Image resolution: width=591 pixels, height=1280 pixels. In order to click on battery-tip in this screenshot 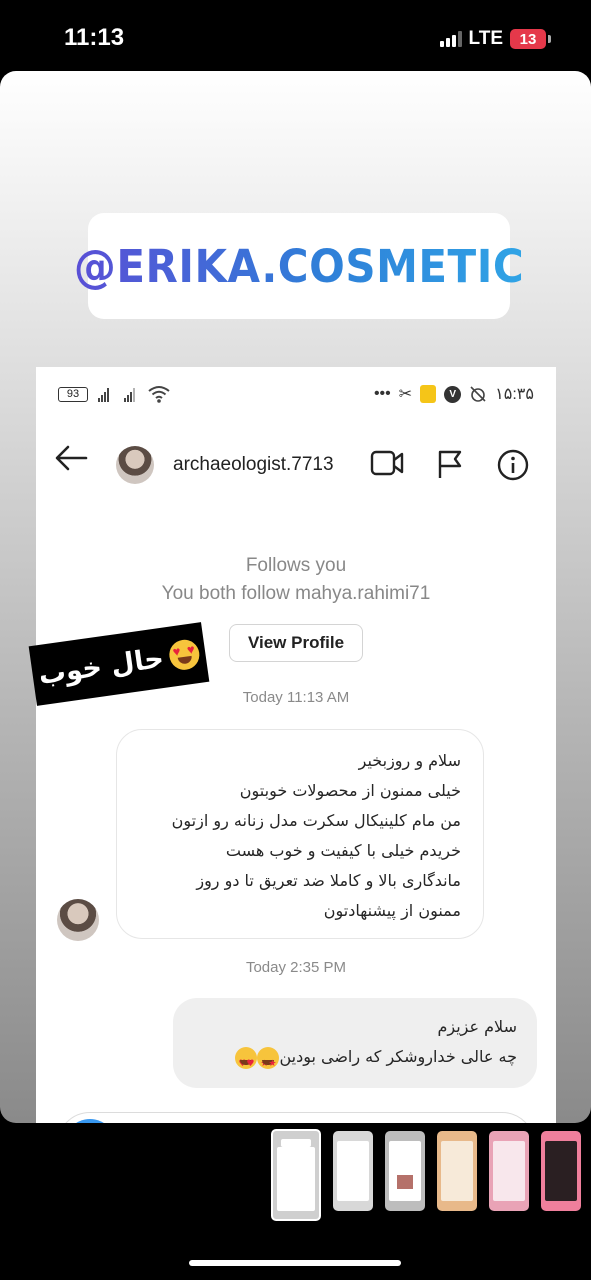, I will do `click(549, 39)`.